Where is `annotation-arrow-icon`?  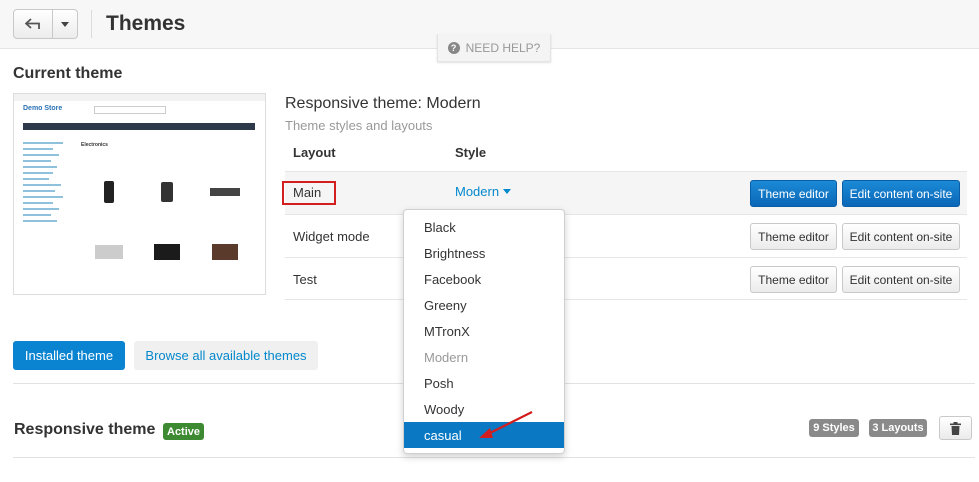 annotation-arrow-icon is located at coordinates (506, 424).